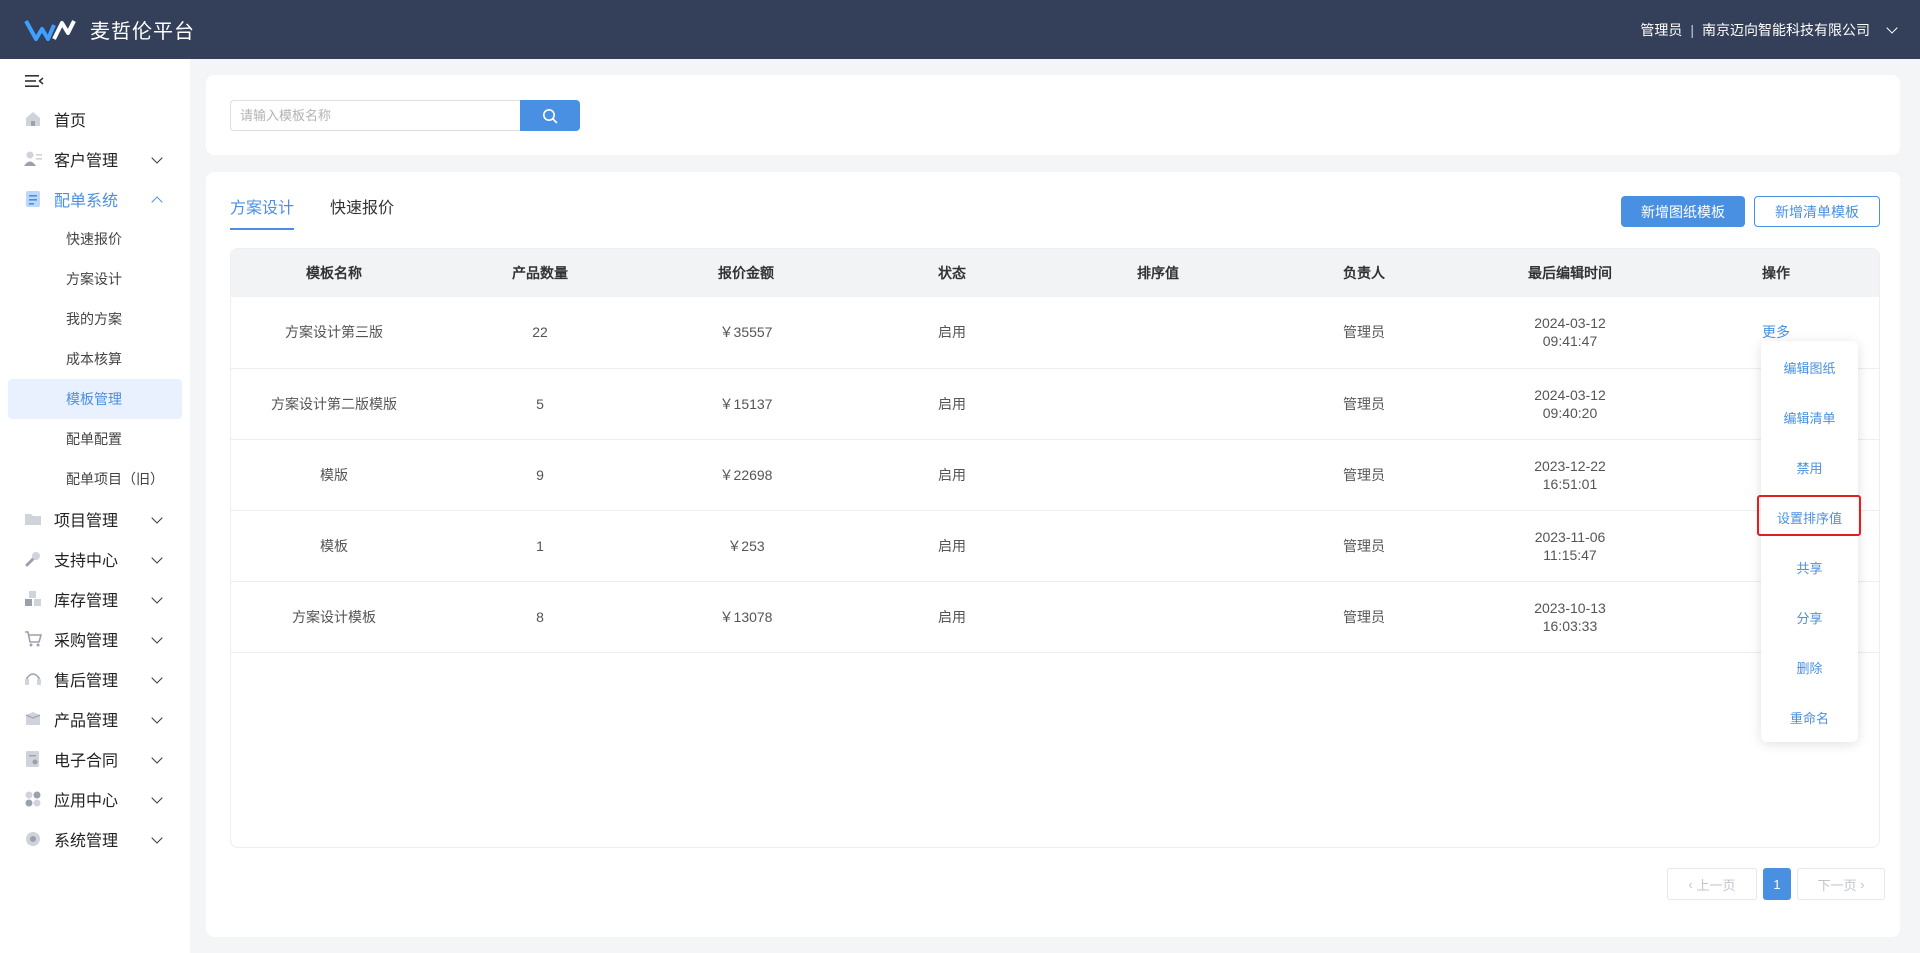 This screenshot has width=1920, height=953. Describe the element at coordinates (550, 115) in the screenshot. I see `search-button` at that location.